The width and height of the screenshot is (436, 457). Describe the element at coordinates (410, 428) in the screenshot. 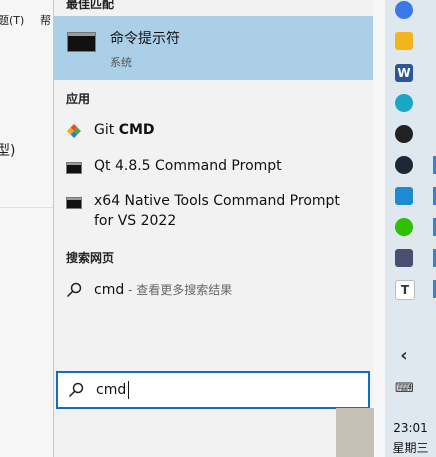

I see `clock-time: 23:01` at that location.